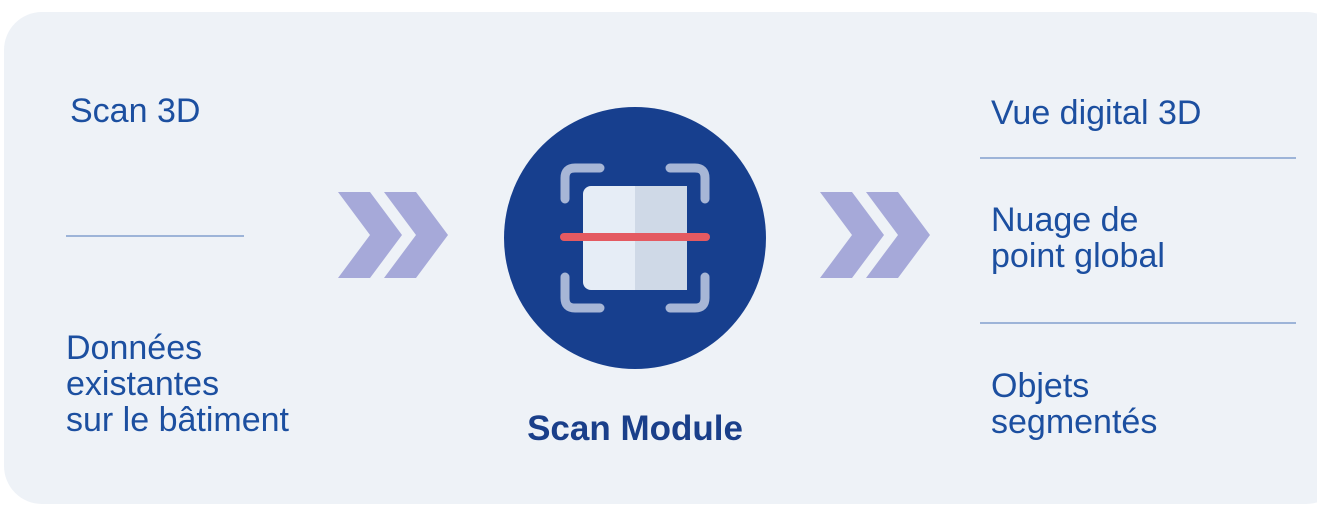 The image size is (1317, 518). What do you see at coordinates (635, 428) in the screenshot?
I see `scan-module-label: Scan Module` at bounding box center [635, 428].